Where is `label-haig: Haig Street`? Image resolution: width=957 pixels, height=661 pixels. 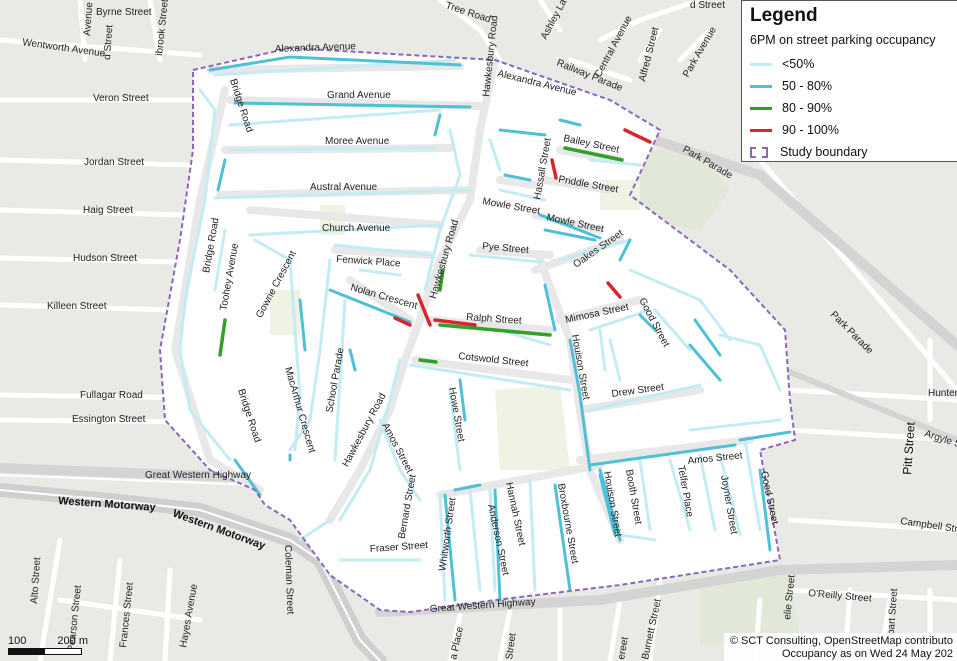
label-haig: Haig Street is located at coordinates (108, 210).